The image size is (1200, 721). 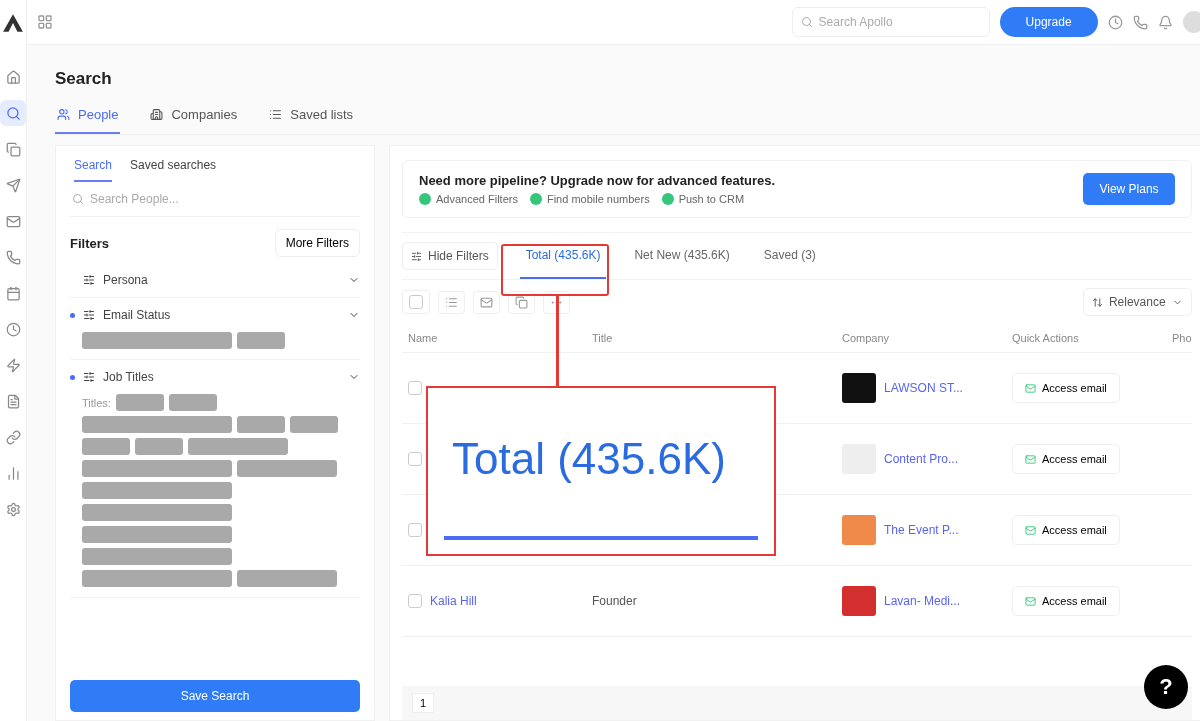 What do you see at coordinates (13, 23) in the screenshot?
I see `logo-icon` at bounding box center [13, 23].